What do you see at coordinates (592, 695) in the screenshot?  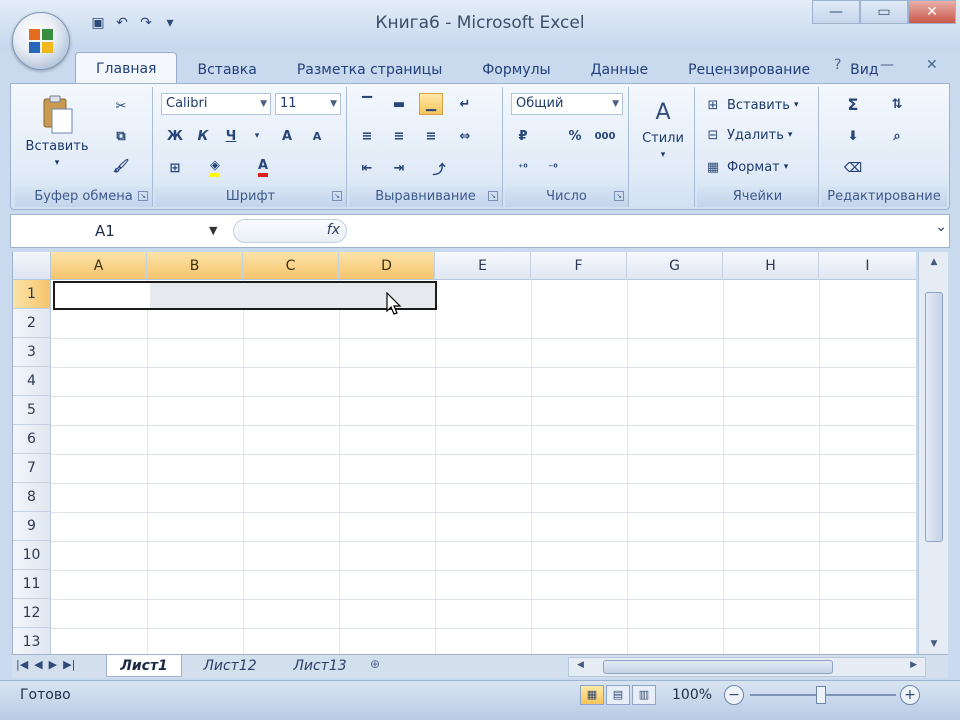 I see `normal-view-icon: ▦` at bounding box center [592, 695].